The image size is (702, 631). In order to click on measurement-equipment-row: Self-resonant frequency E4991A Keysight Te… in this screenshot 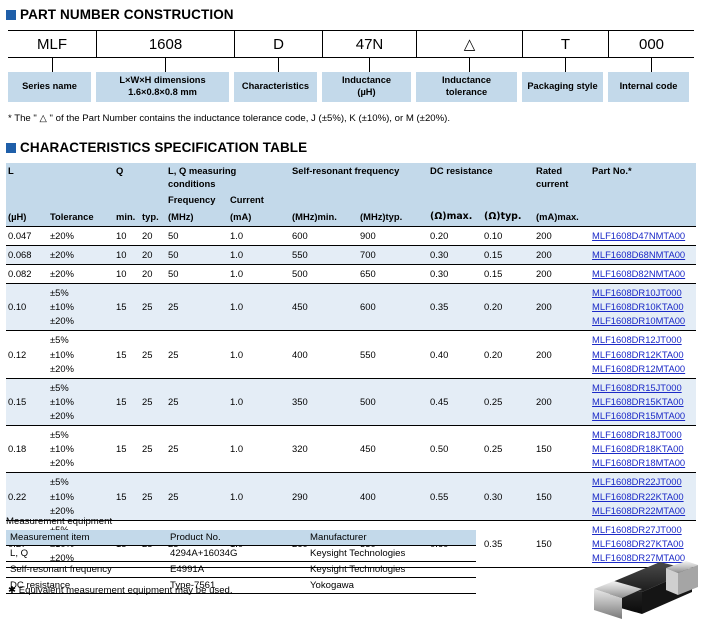, I will do `click(241, 569)`.